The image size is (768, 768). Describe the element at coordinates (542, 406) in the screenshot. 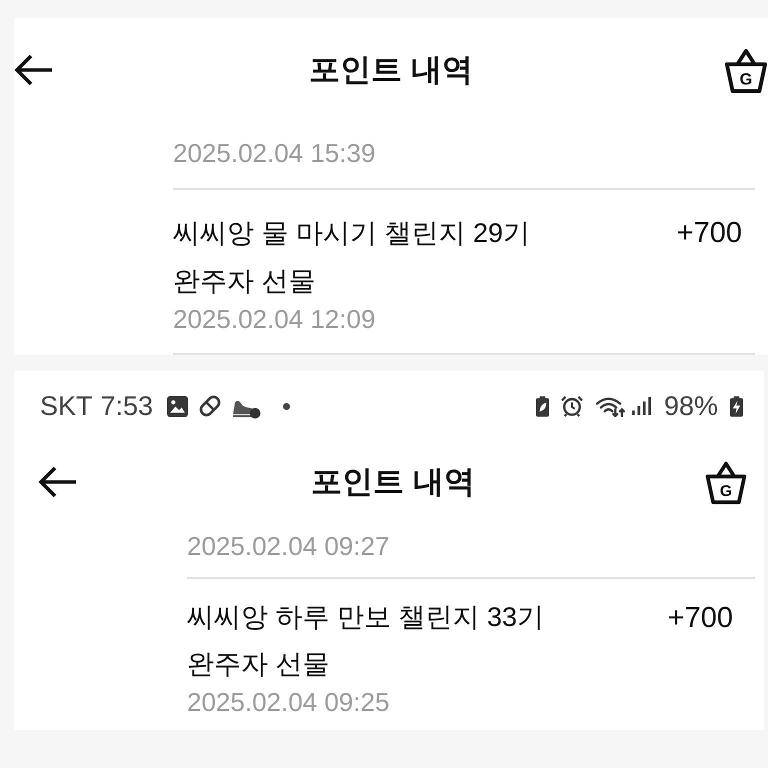

I see `leaf-battery-icon` at that location.